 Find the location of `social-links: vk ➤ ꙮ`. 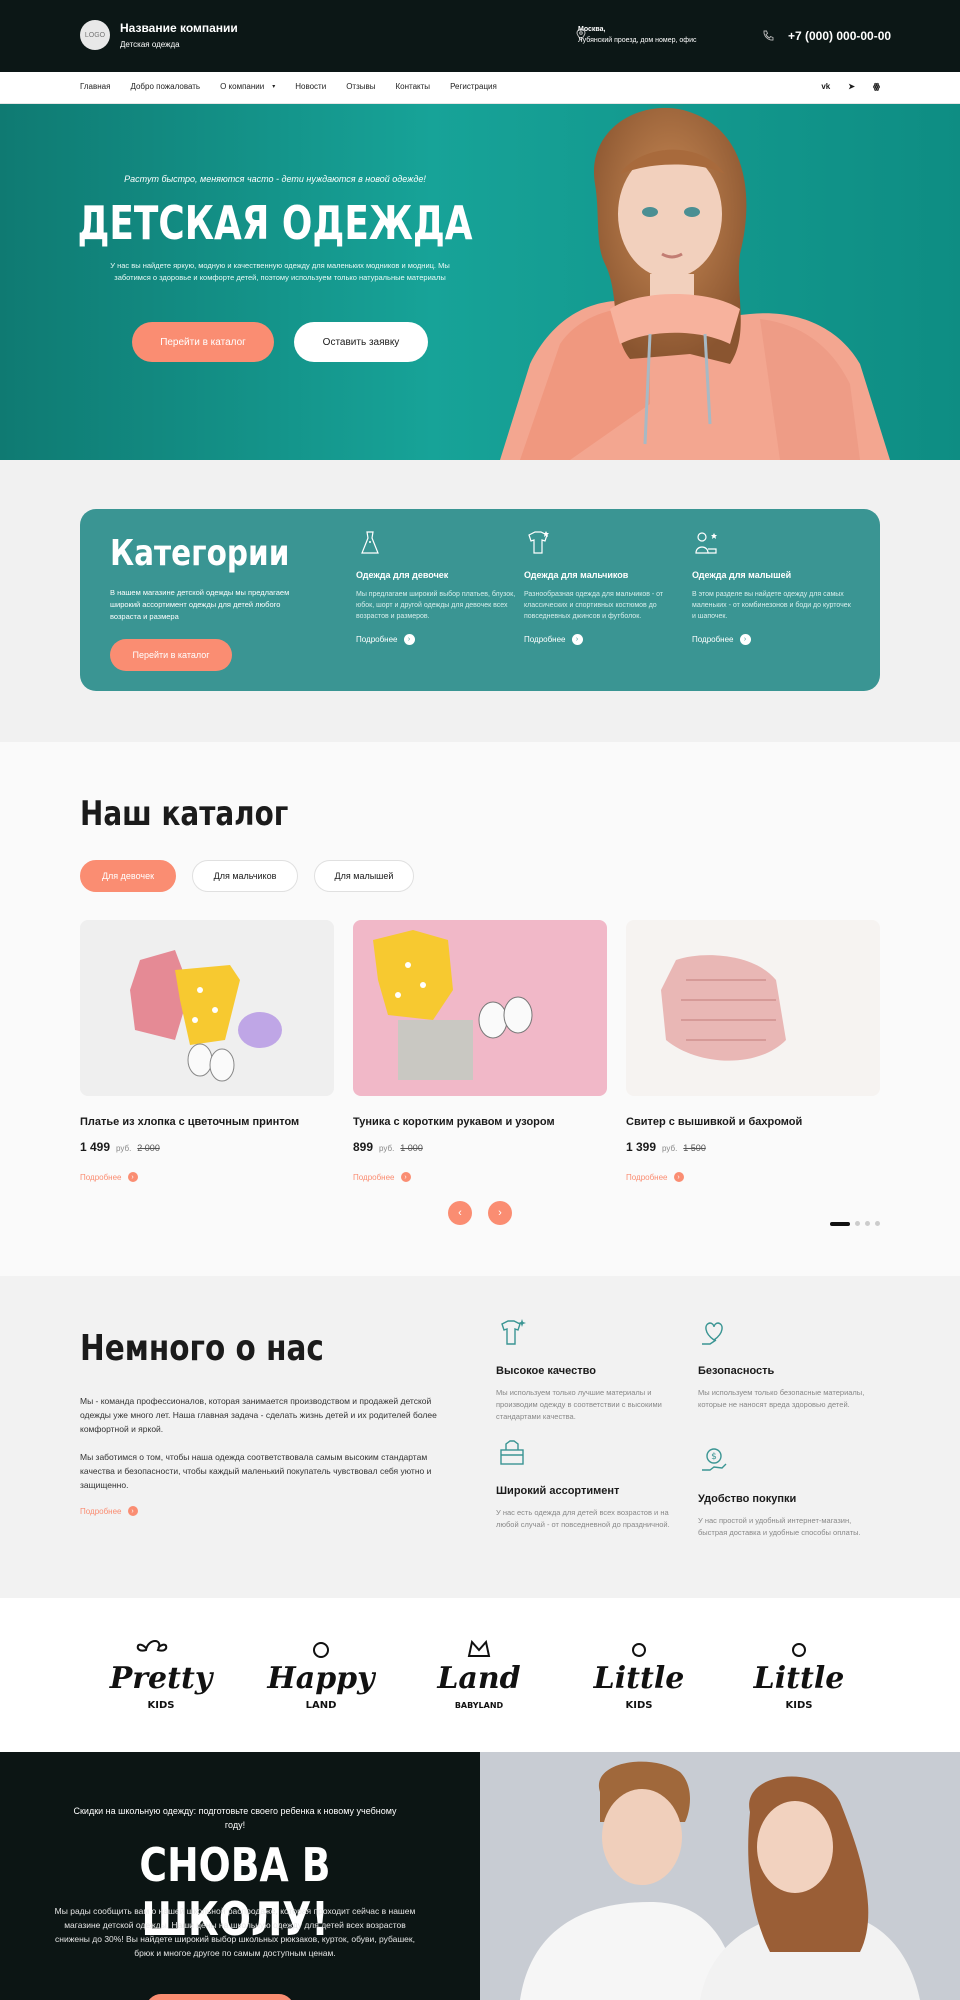

social-links: vk ➤ ꙮ is located at coordinates (850, 86).